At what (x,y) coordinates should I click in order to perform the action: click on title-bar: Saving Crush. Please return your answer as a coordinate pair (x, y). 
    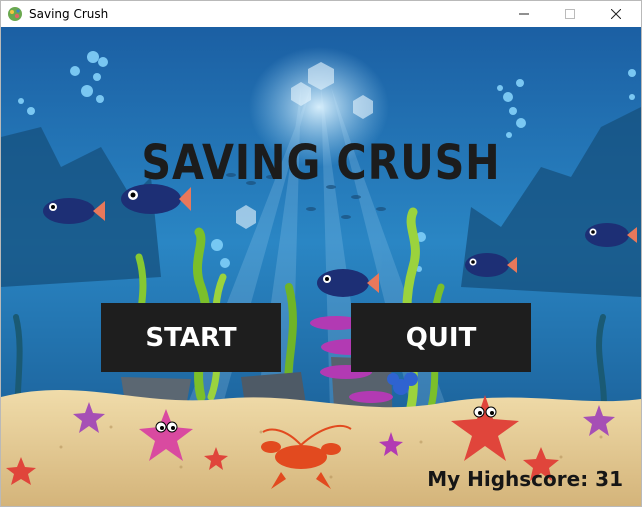
    Looking at the image, I should click on (321, 14).